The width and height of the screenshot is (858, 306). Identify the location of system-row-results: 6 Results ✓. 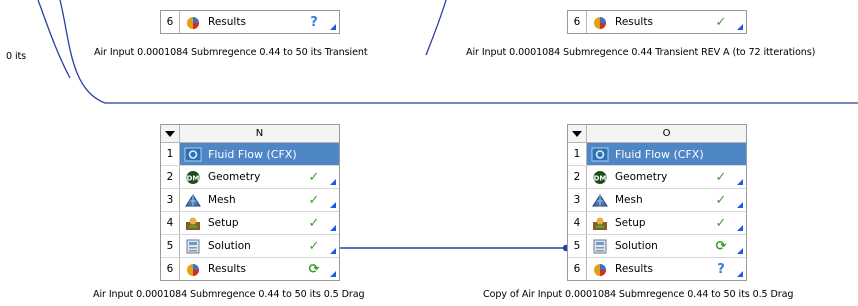
(657, 22).